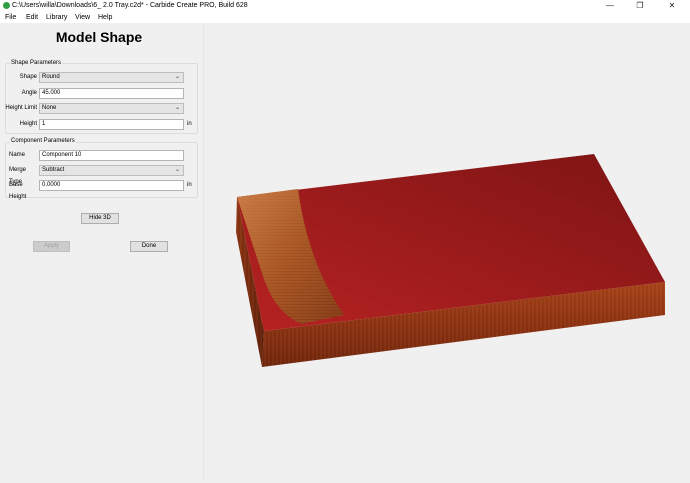 This screenshot has height=483, width=690. Describe the element at coordinates (189, 124) in the screenshot. I see `height-unit: in` at that location.